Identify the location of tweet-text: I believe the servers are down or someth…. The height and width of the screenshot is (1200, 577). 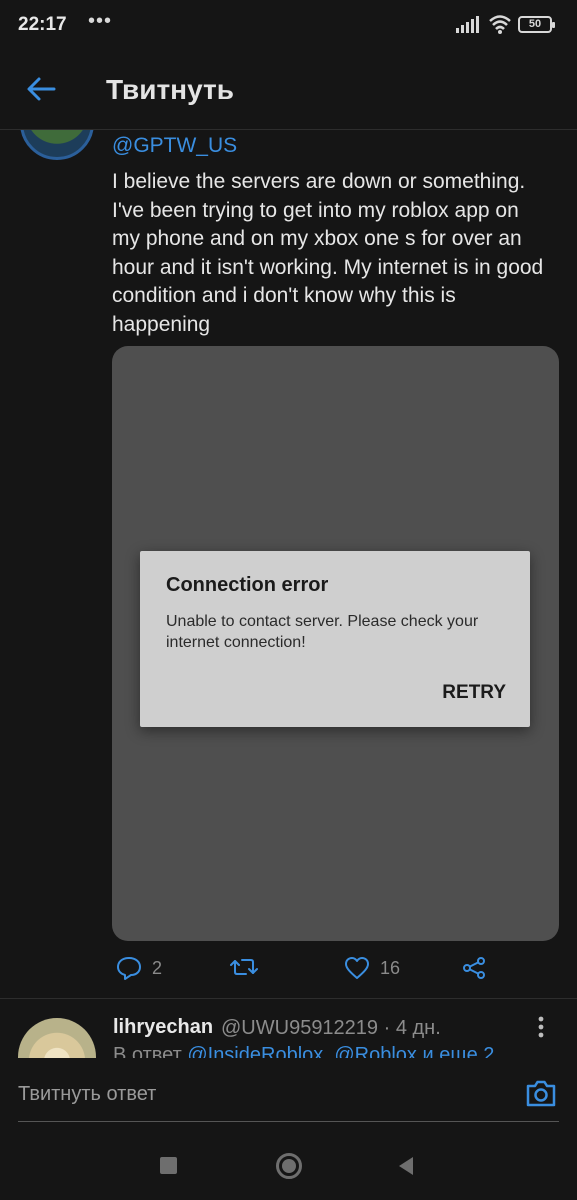
(328, 253).